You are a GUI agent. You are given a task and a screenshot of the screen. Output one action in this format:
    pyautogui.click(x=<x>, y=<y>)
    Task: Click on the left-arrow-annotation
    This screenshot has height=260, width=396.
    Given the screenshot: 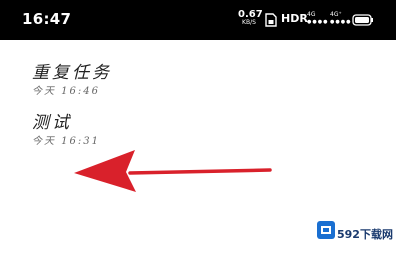 What is the action you would take?
    pyautogui.click(x=173, y=171)
    